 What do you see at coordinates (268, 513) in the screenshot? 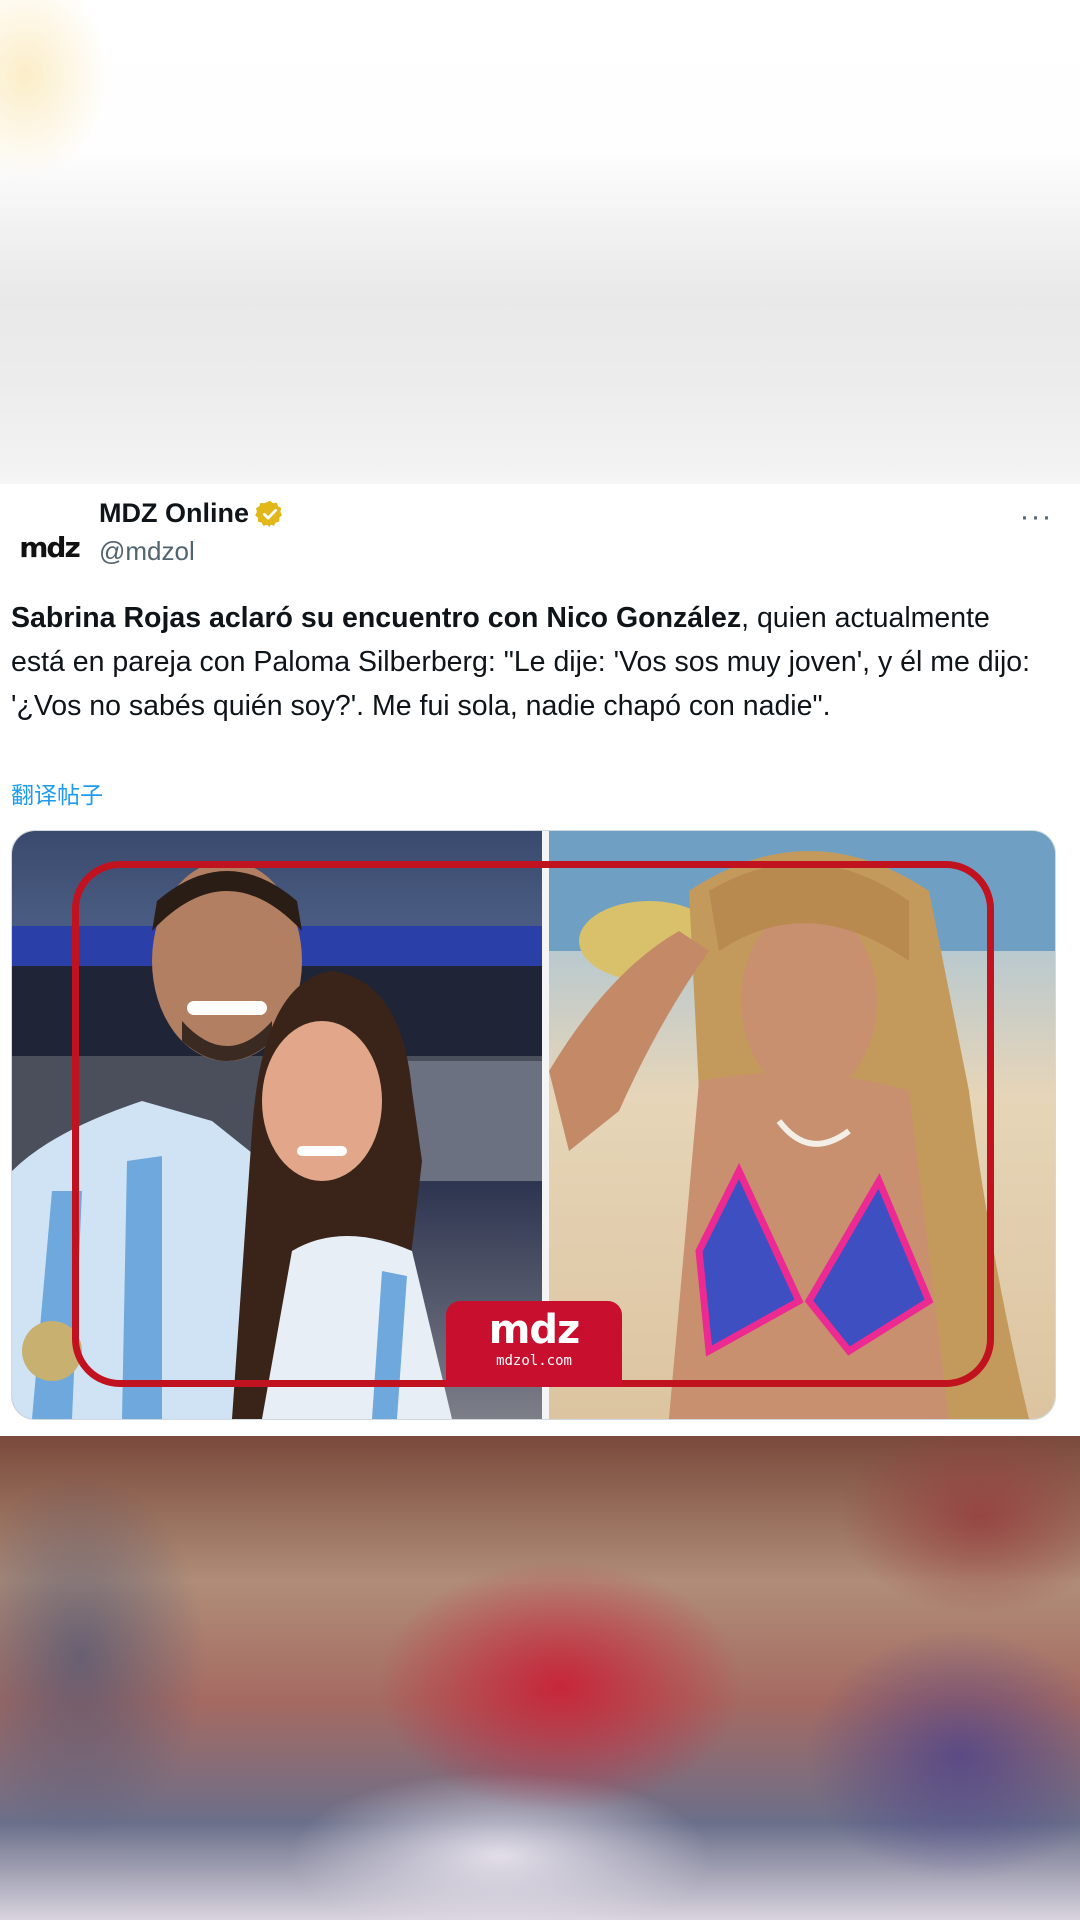
I see `verified-badge-icon` at bounding box center [268, 513].